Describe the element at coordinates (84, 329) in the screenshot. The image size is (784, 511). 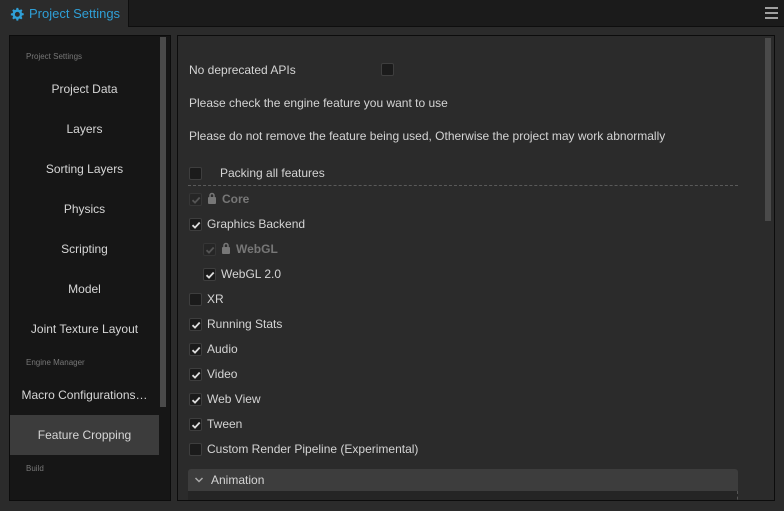
I see `sidebar-item-joint-texture-layout: Joint Texture Layout` at that location.